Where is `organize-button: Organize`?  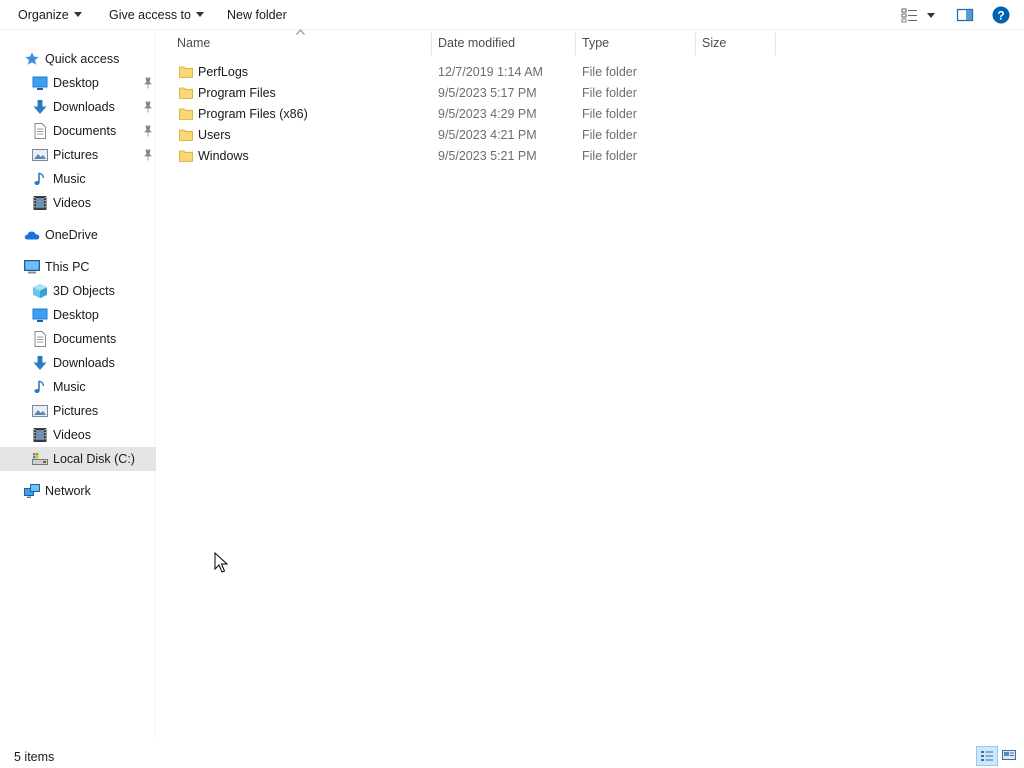
organize-button: Organize is located at coordinates (50, 15).